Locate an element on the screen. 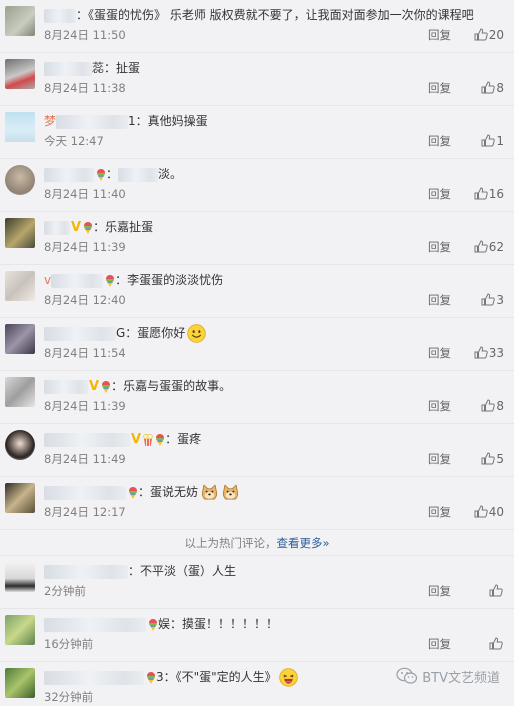  like-button: 3 is located at coordinates (492, 300).